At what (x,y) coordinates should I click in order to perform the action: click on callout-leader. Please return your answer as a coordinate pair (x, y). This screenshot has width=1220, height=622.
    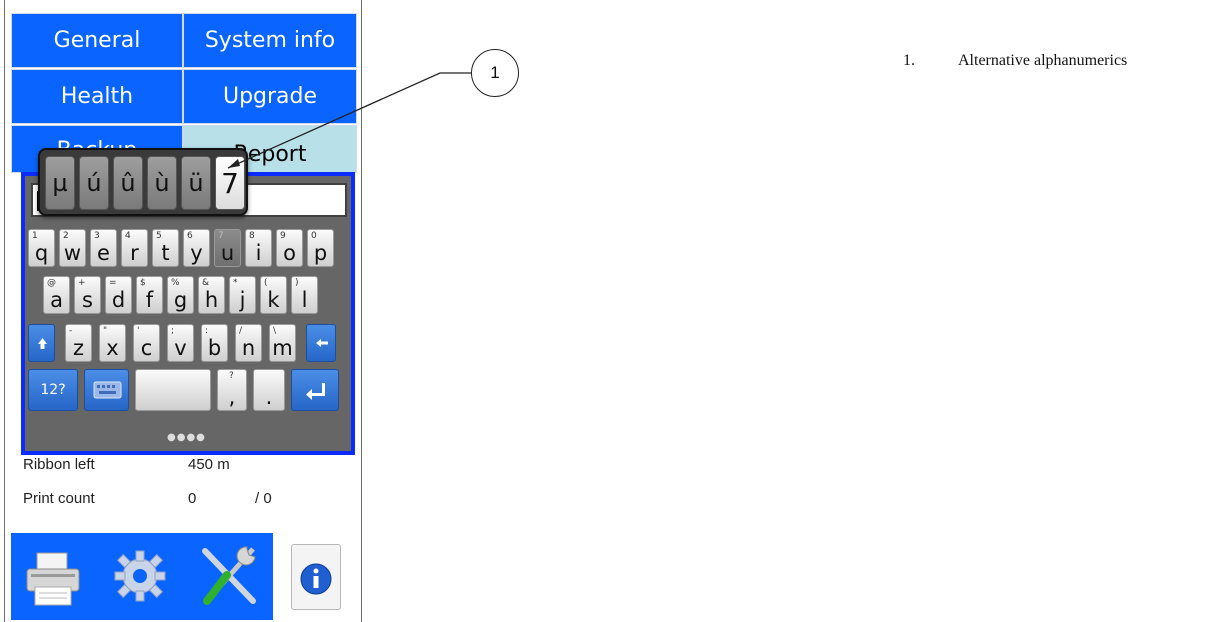
    Looking at the image, I should click on (349, 120).